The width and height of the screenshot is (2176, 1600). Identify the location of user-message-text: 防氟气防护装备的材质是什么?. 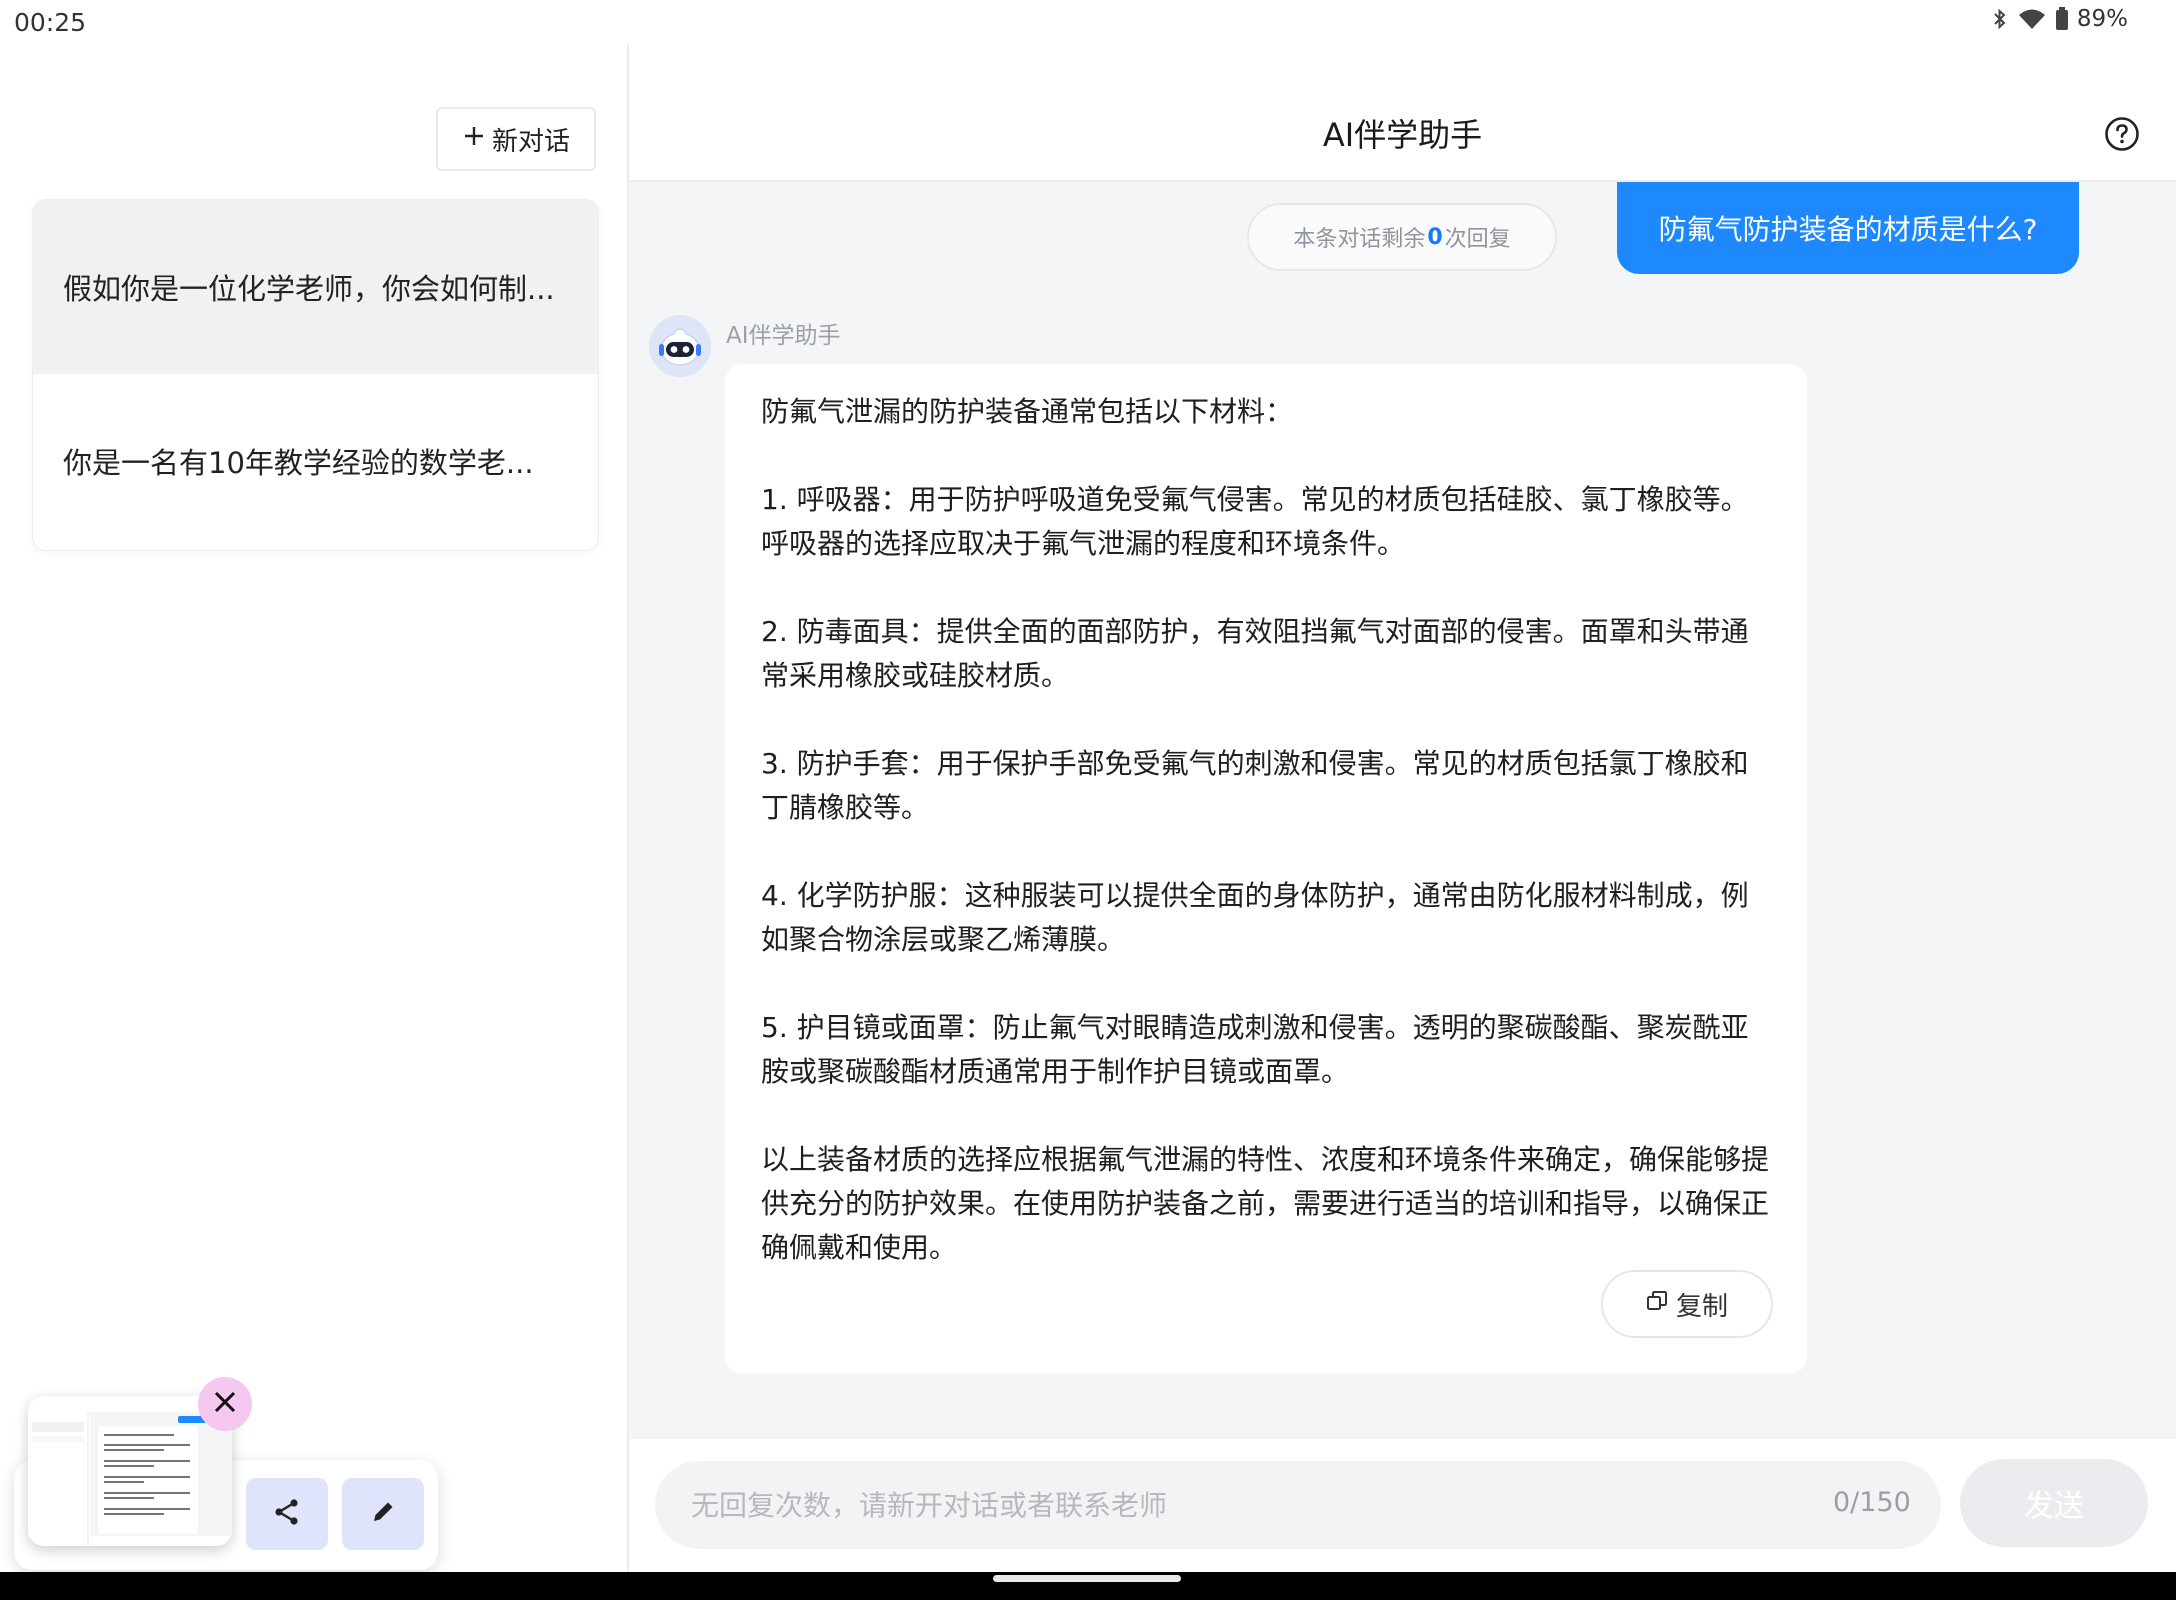
(1848, 229).